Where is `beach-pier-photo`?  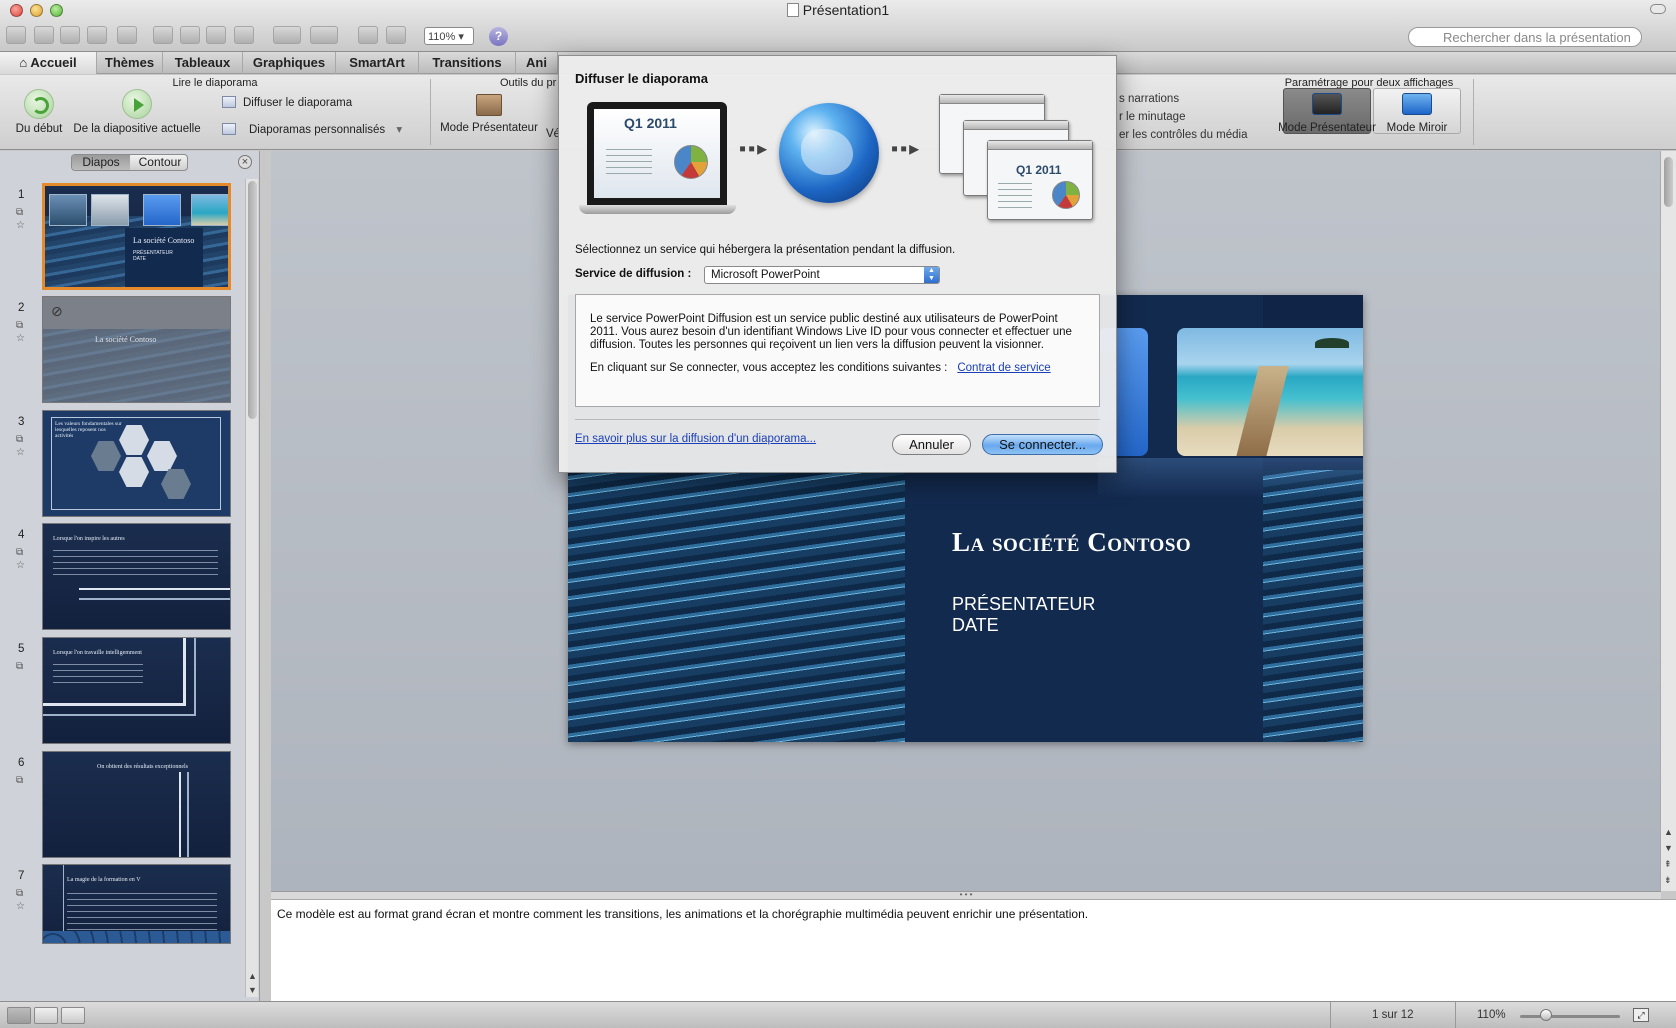
beach-pier-photo is located at coordinates (1270, 392).